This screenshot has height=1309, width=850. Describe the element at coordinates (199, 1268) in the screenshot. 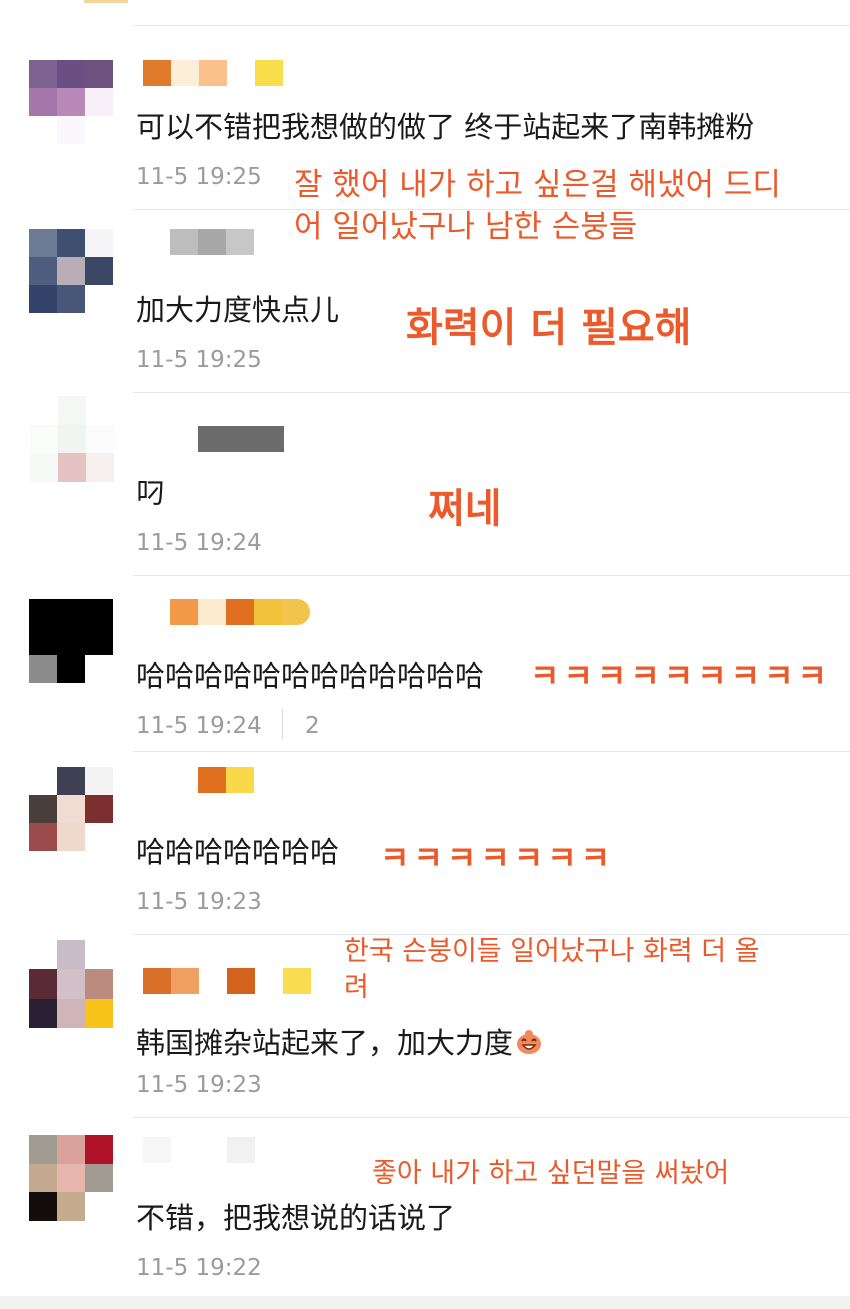

I see `comment-timestamp: 11-5 19:22` at that location.